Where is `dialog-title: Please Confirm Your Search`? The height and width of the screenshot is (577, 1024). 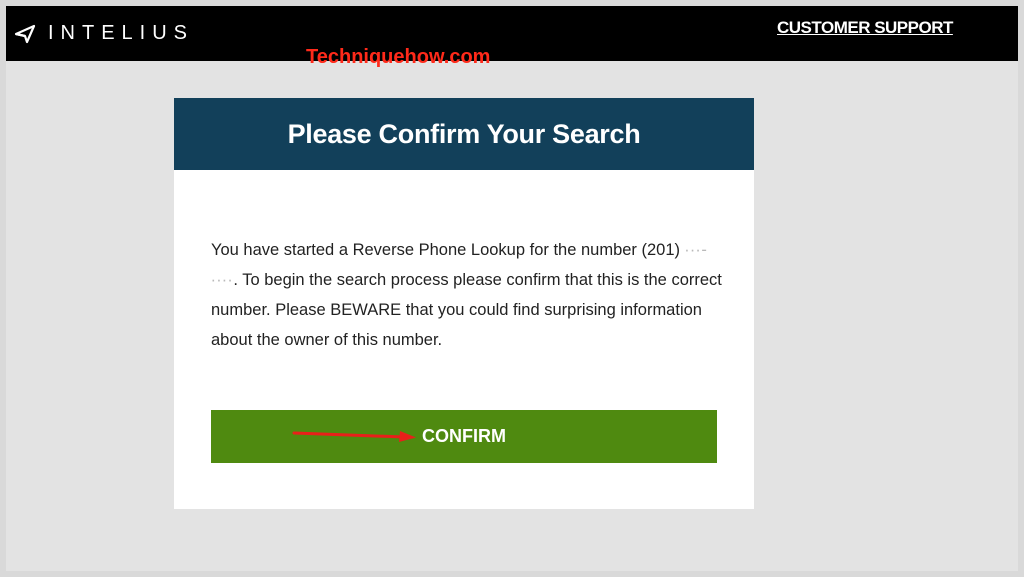
dialog-title: Please Confirm Your Search is located at coordinates (464, 133).